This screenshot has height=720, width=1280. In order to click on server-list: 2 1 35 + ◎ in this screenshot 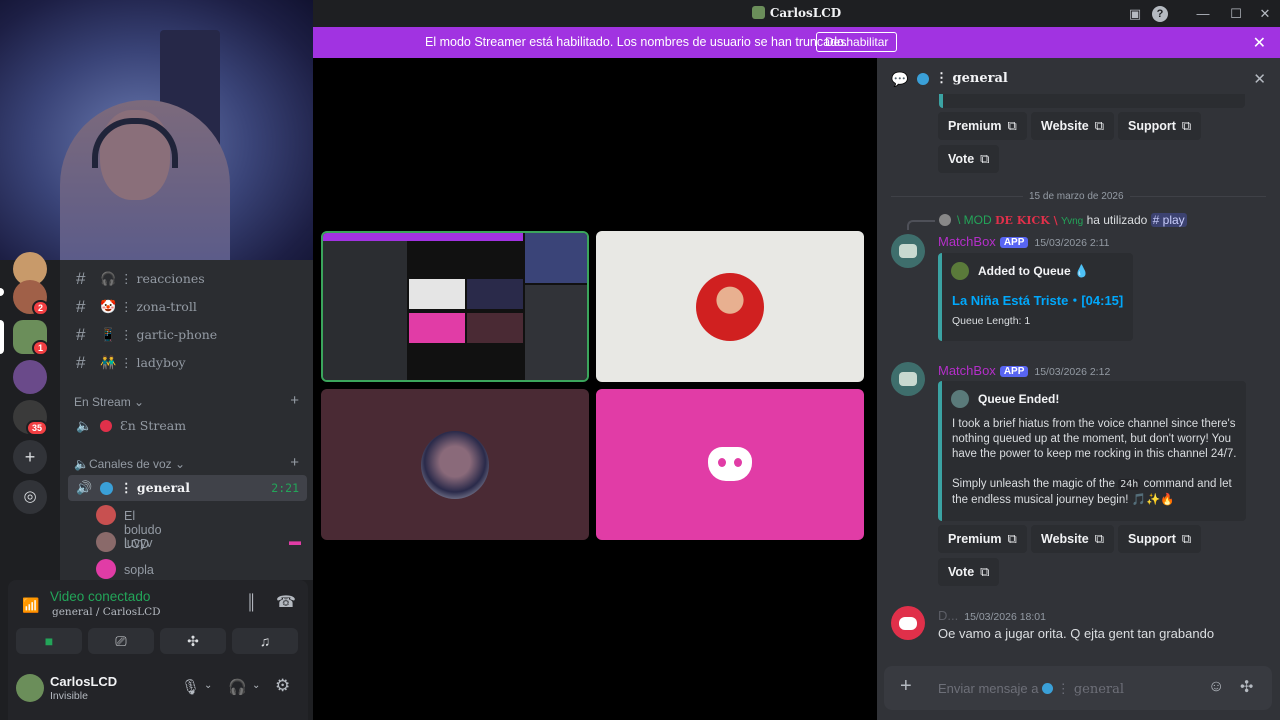, I will do `click(30, 421)`.